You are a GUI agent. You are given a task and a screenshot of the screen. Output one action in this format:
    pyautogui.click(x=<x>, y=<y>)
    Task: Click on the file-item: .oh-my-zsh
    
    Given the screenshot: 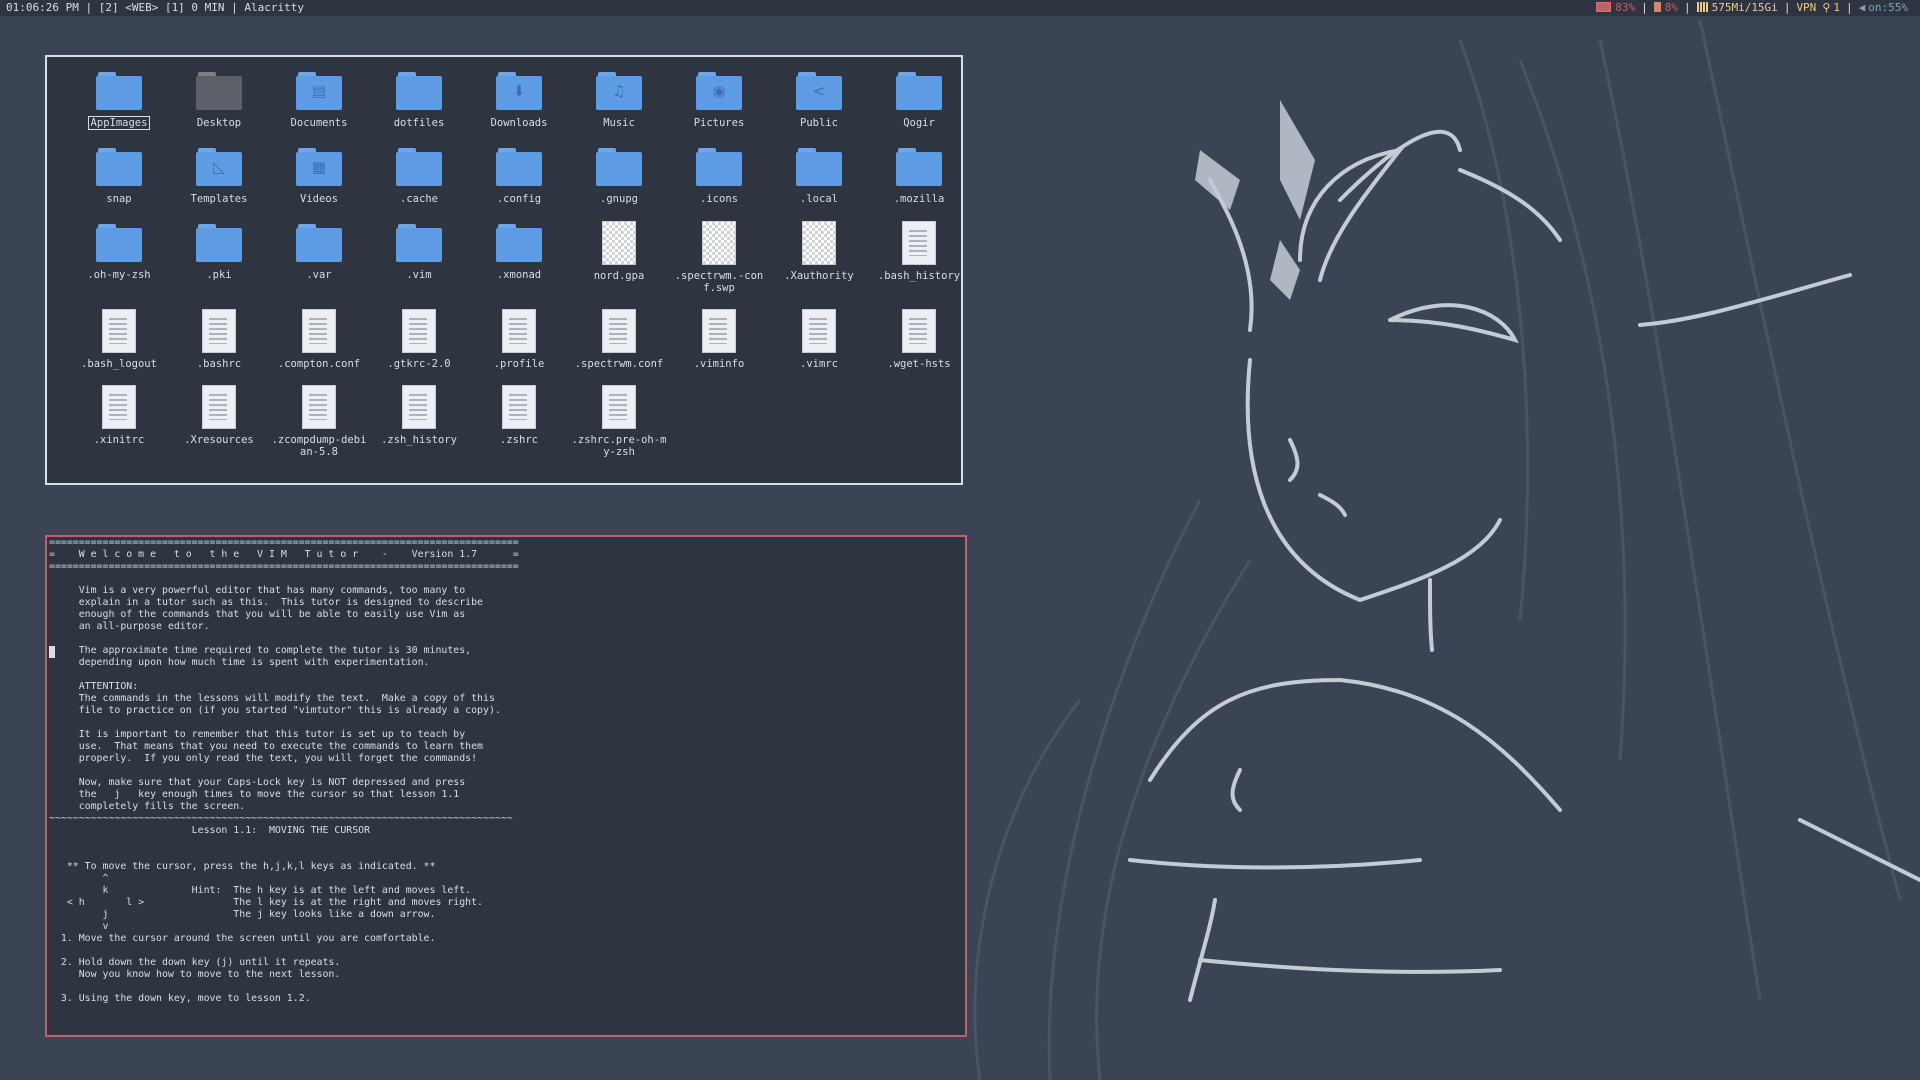 What is the action you would take?
    pyautogui.click(x=119, y=265)
    